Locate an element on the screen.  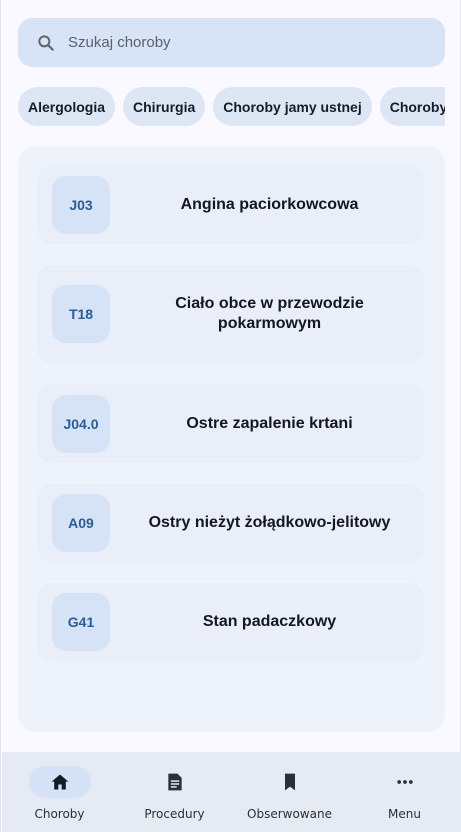
bottom-navigation: Choroby Procedury Obserwowane Menu is located at coordinates (231, 792).